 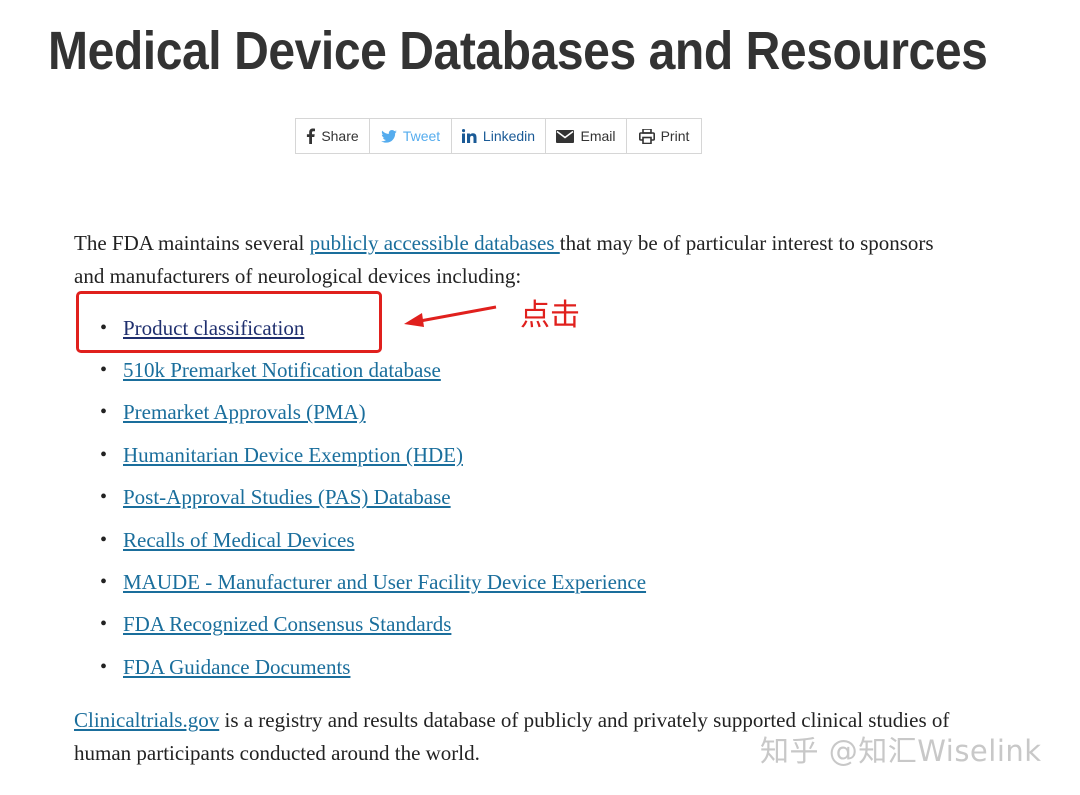 What do you see at coordinates (550, 315) in the screenshot?
I see `click-annotation: 点击` at bounding box center [550, 315].